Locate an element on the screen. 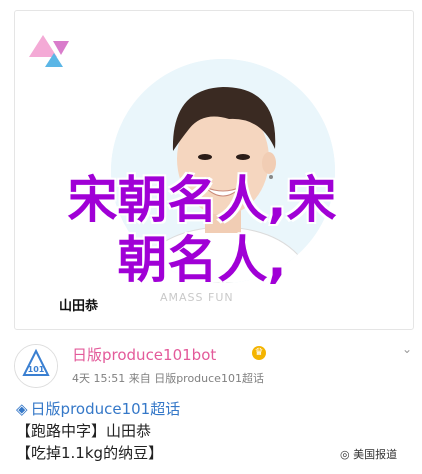 This screenshot has width=422, height=474. post-meta: 4天 15:51 来自 日版produce101超话 is located at coordinates (168, 378).